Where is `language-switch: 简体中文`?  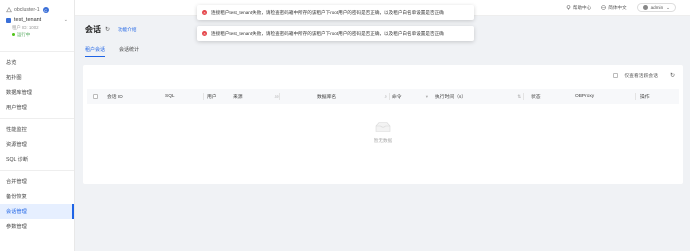
language-switch: 简体中文 is located at coordinates (614, 7).